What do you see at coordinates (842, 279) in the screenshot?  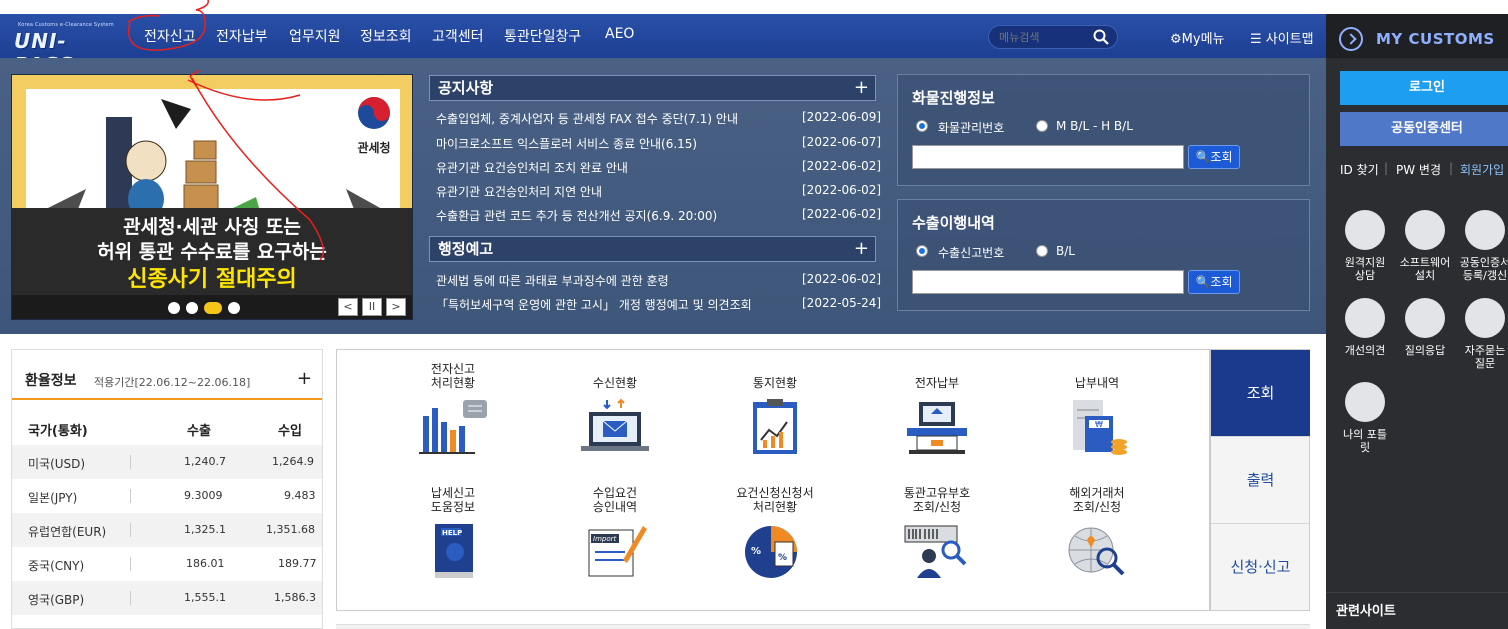 I see `admin-notice-date-1: [2022-06-02]` at bounding box center [842, 279].